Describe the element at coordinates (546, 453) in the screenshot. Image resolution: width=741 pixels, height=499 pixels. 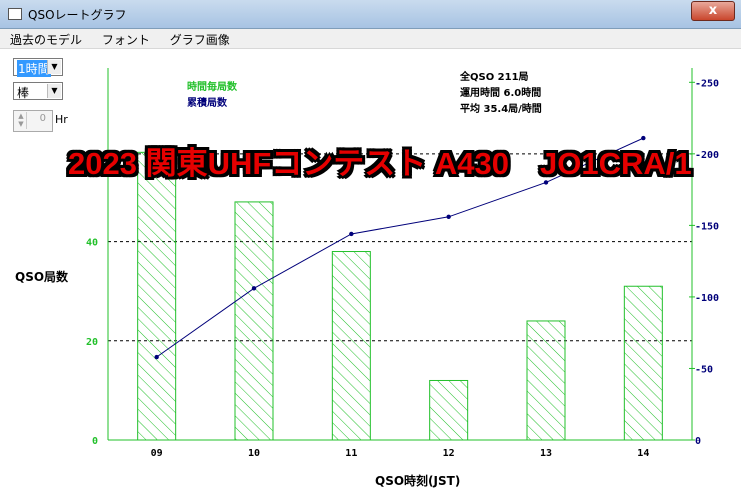
I see `x-tick-label: 13` at that location.